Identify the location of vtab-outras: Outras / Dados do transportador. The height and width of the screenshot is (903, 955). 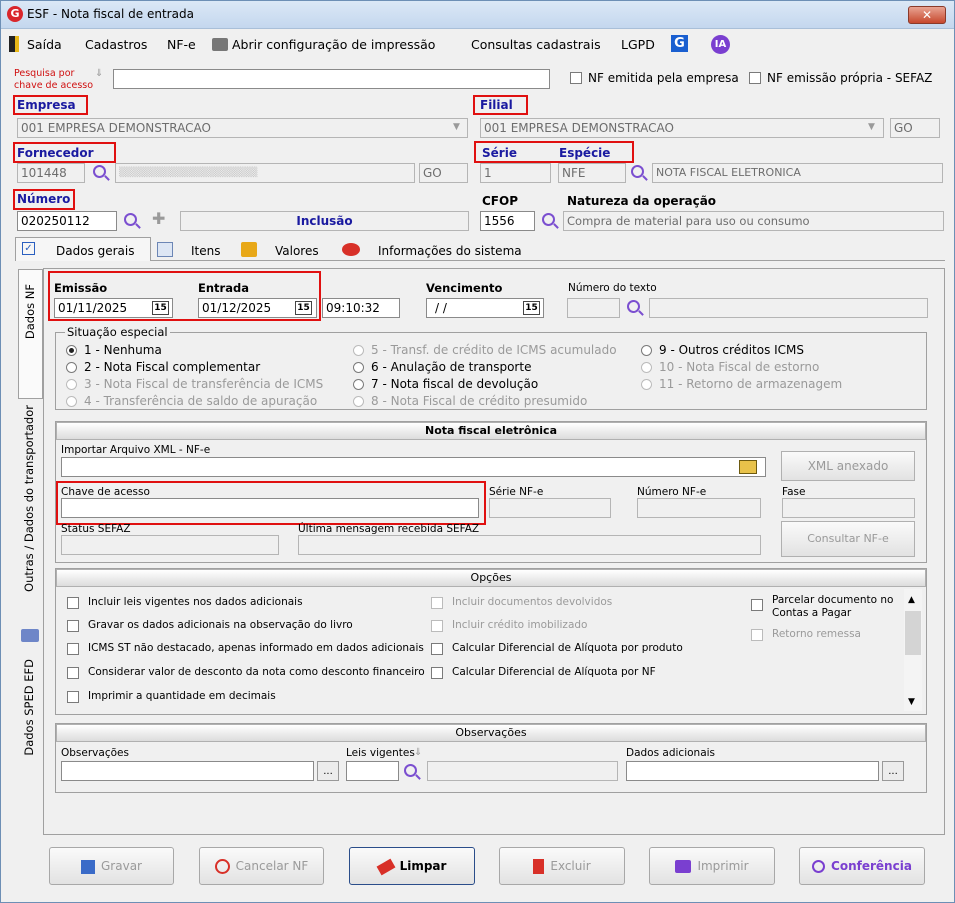
(30, 515).